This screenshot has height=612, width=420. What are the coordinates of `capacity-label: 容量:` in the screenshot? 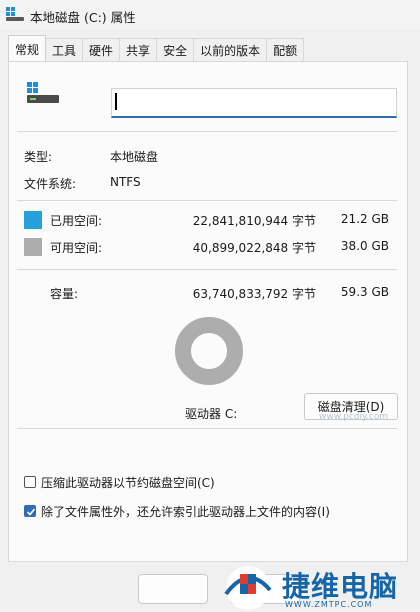 It's located at (64, 294).